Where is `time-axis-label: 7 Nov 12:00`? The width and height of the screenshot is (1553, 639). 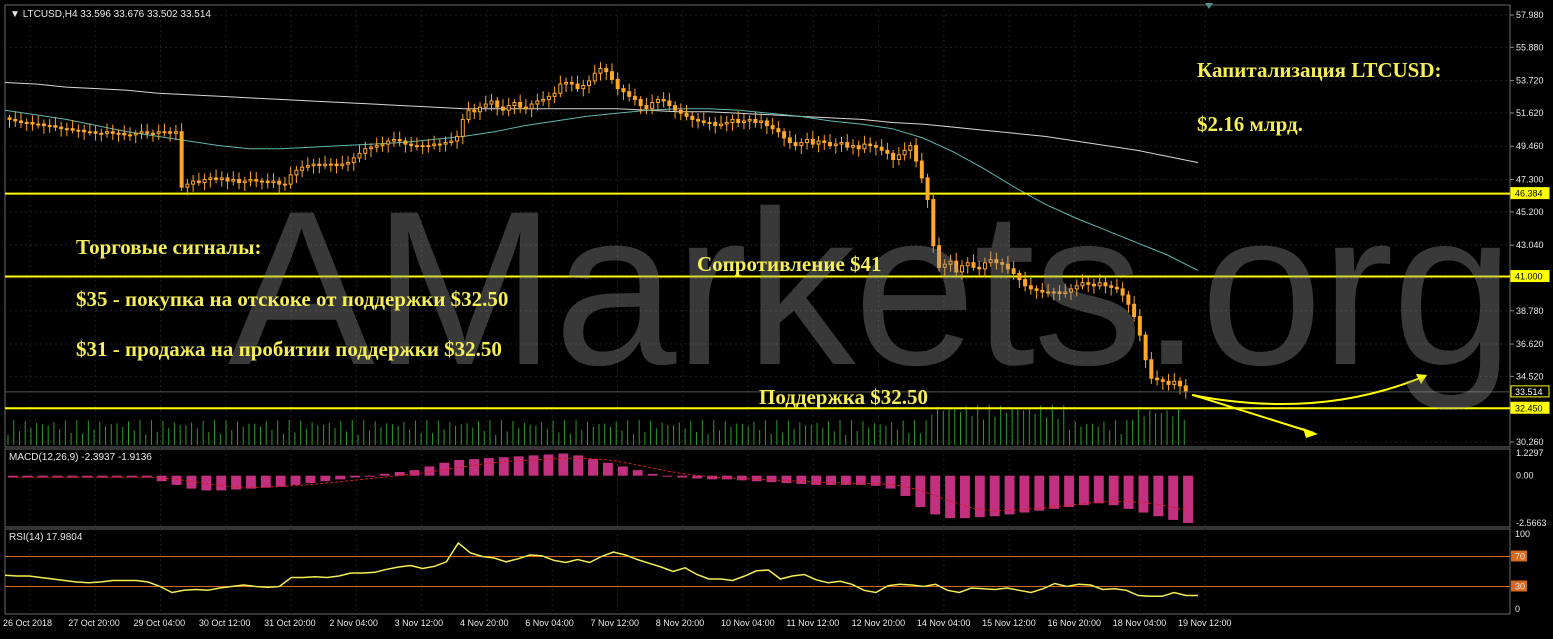 time-axis-label: 7 Nov 12:00 is located at coordinates (615, 623).